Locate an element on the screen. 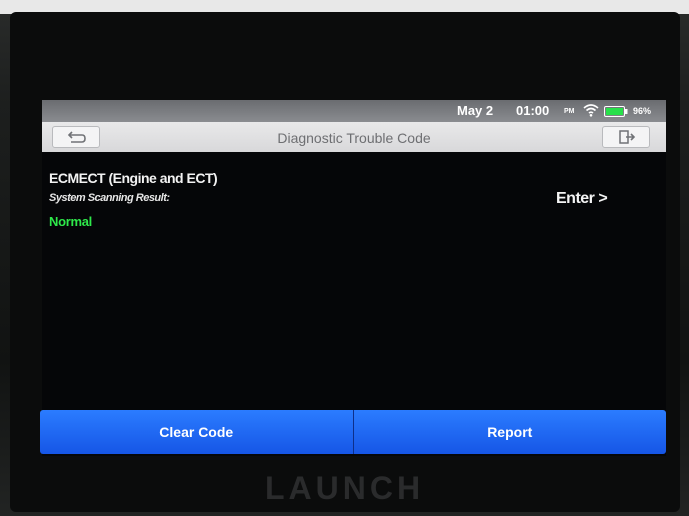 The width and height of the screenshot is (689, 516). status-bar: May 2 01:00 PM 96% is located at coordinates (354, 111).